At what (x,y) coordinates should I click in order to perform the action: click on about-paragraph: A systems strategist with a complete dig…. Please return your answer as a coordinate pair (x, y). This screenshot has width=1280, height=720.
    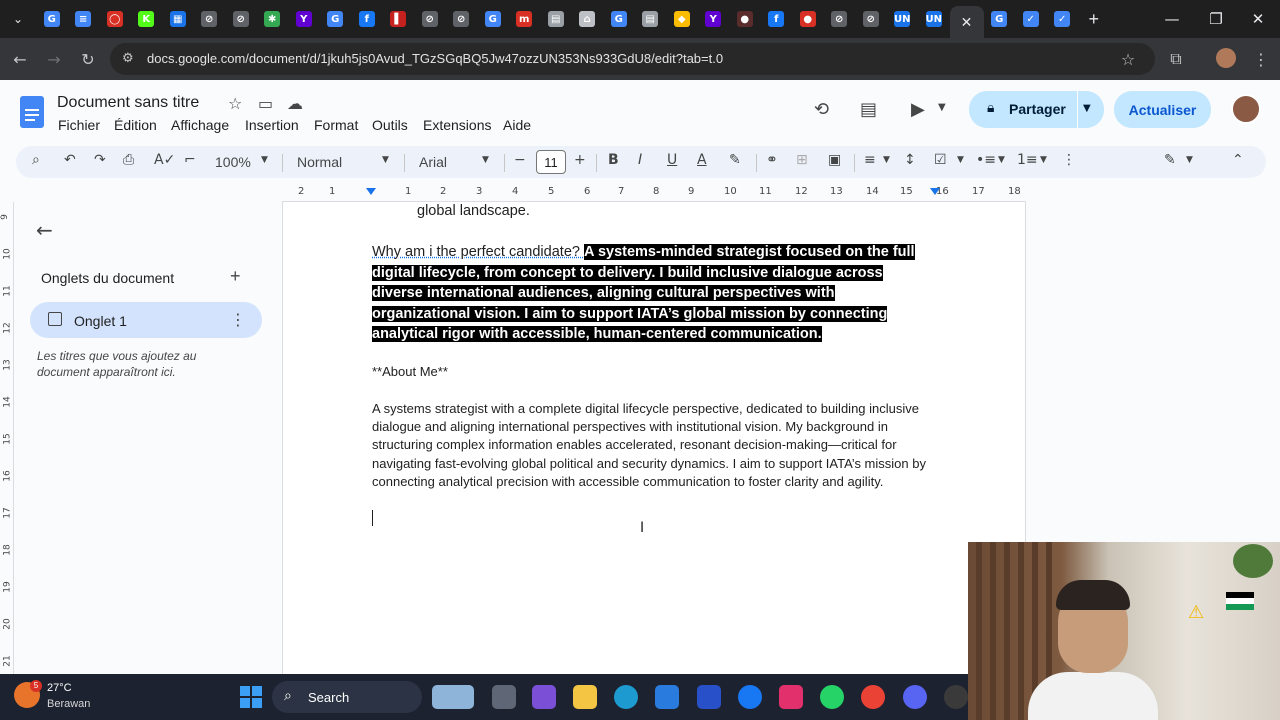
    Looking at the image, I should click on (657, 445).